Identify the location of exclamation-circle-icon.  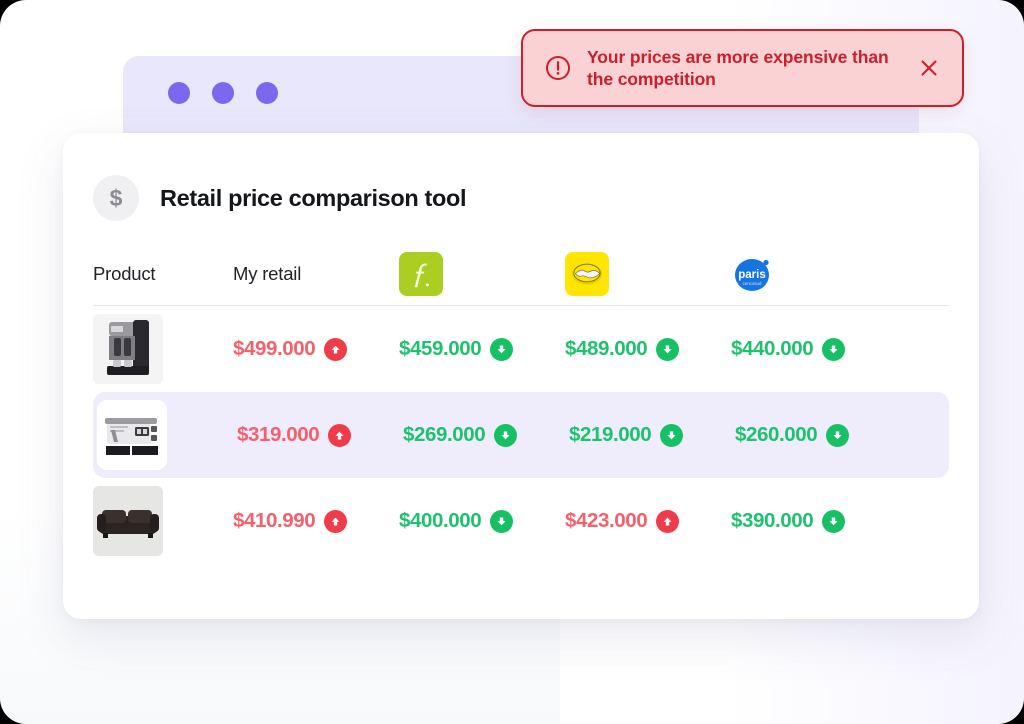
(558, 68).